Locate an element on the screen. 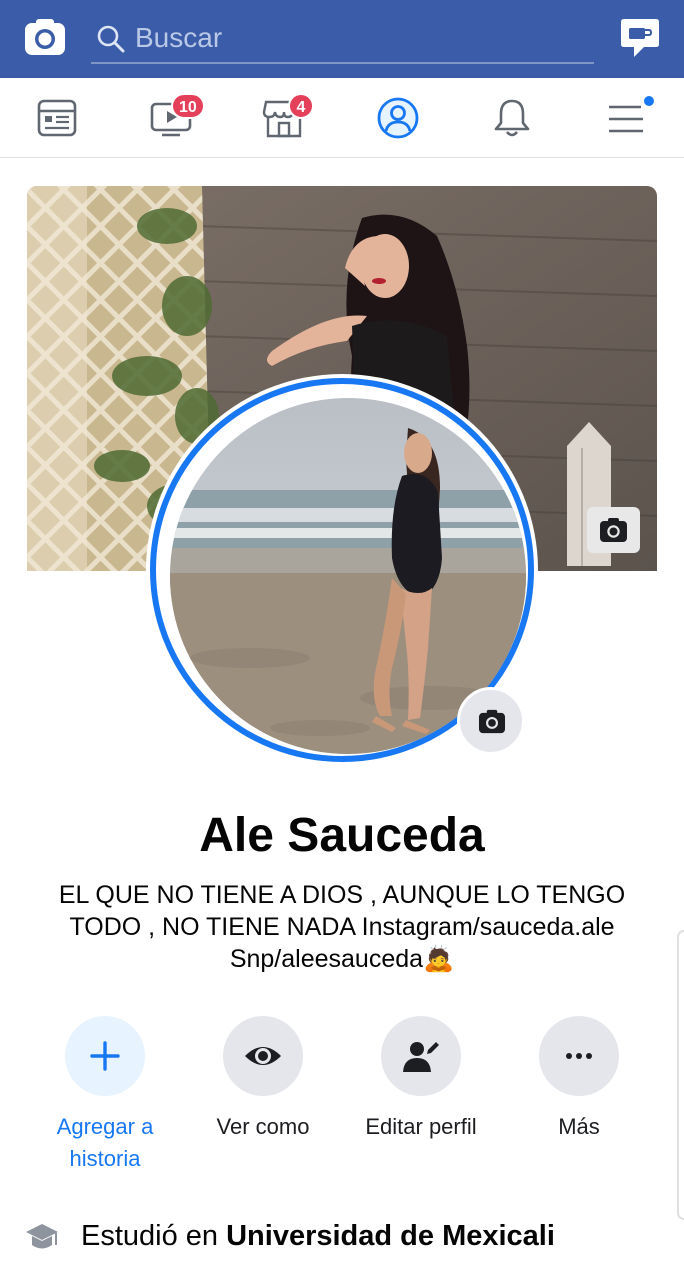  bio-line-3-text: Snp/aleesauceda is located at coordinates (326, 959).